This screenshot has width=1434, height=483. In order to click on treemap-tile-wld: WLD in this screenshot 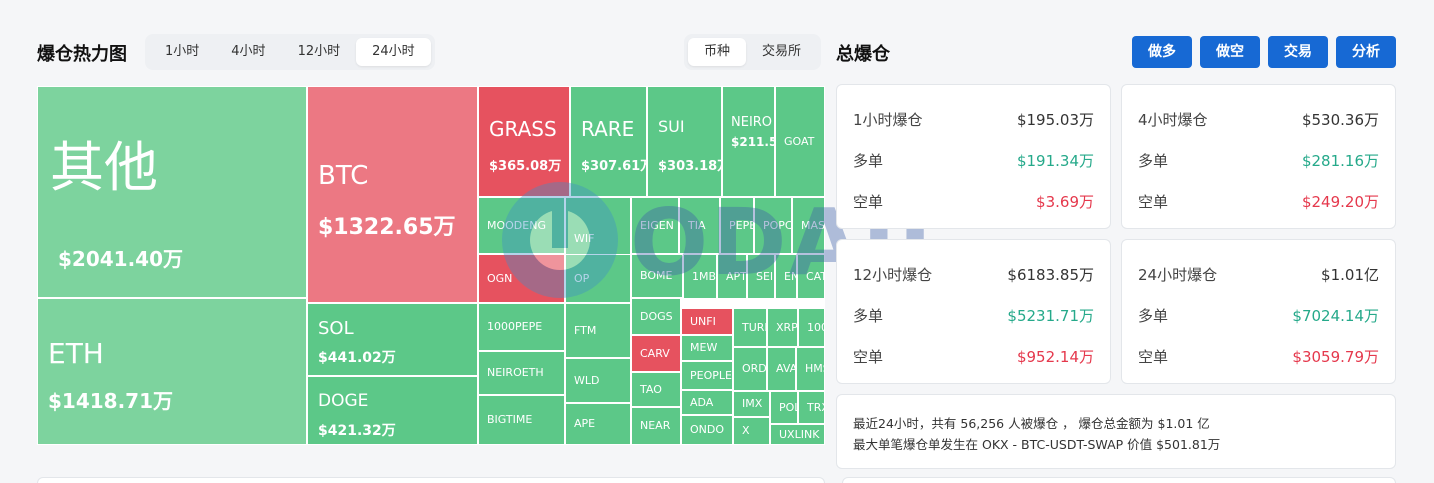, I will do `click(598, 380)`.